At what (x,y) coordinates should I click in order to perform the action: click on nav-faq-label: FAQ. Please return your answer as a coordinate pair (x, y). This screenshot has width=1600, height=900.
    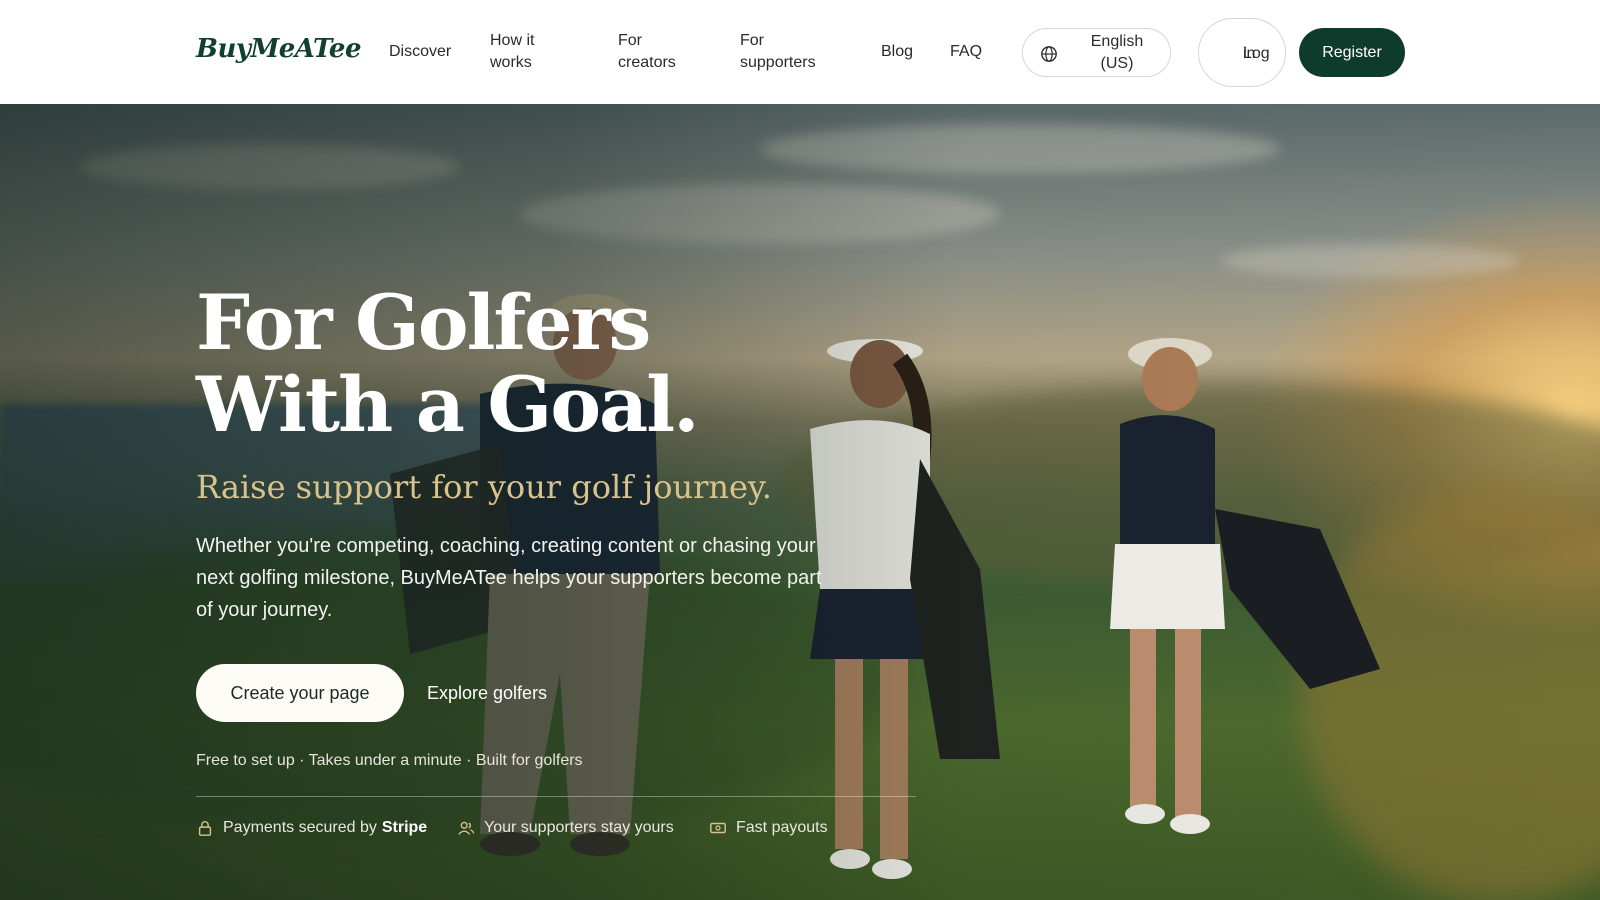
    Looking at the image, I should click on (966, 51).